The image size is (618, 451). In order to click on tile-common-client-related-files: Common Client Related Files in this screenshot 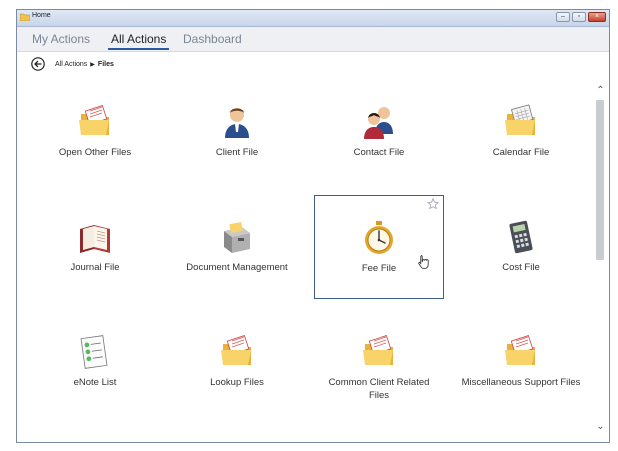, I will do `click(379, 362)`.